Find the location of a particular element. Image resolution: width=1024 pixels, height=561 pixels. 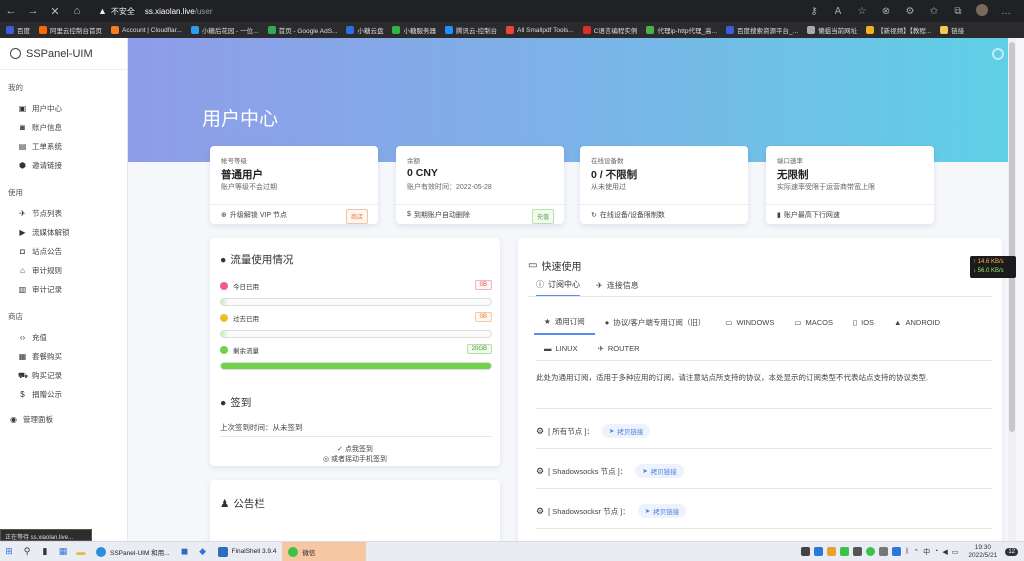

sidebar-item-invite: ⬢ 邀请链接 is located at coordinates (63, 165).